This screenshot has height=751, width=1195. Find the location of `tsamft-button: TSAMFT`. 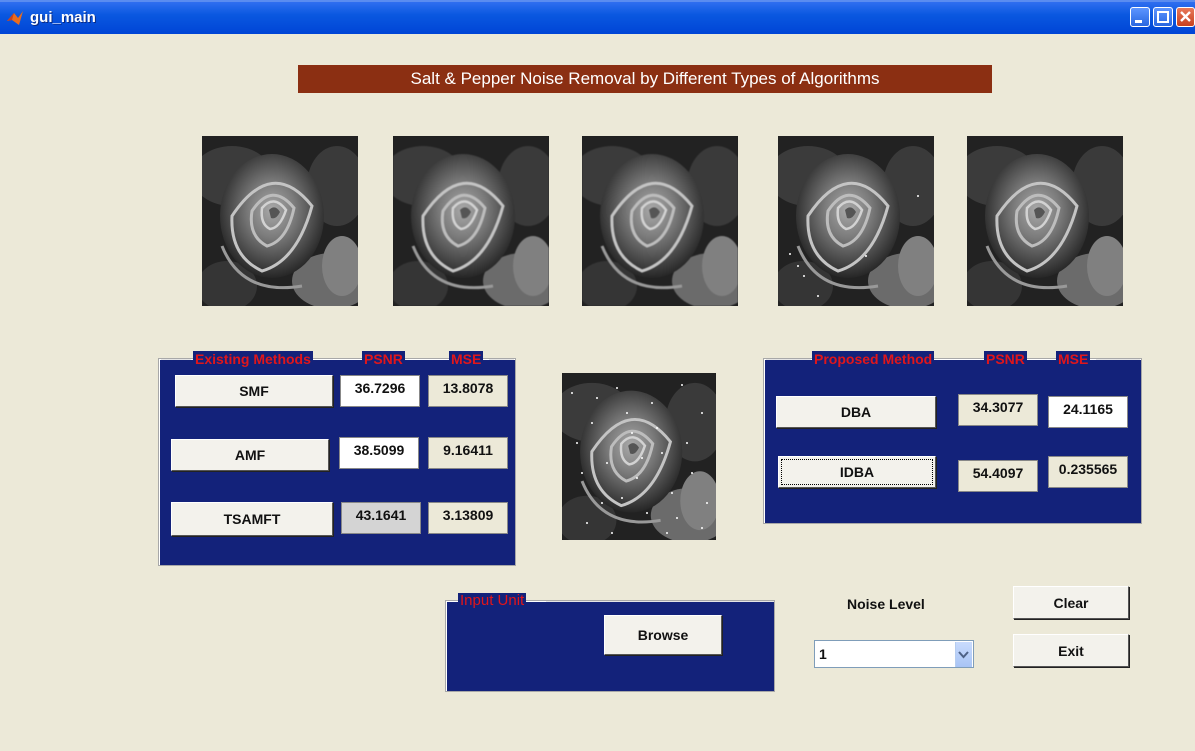

tsamft-button: TSAMFT is located at coordinates (252, 519).